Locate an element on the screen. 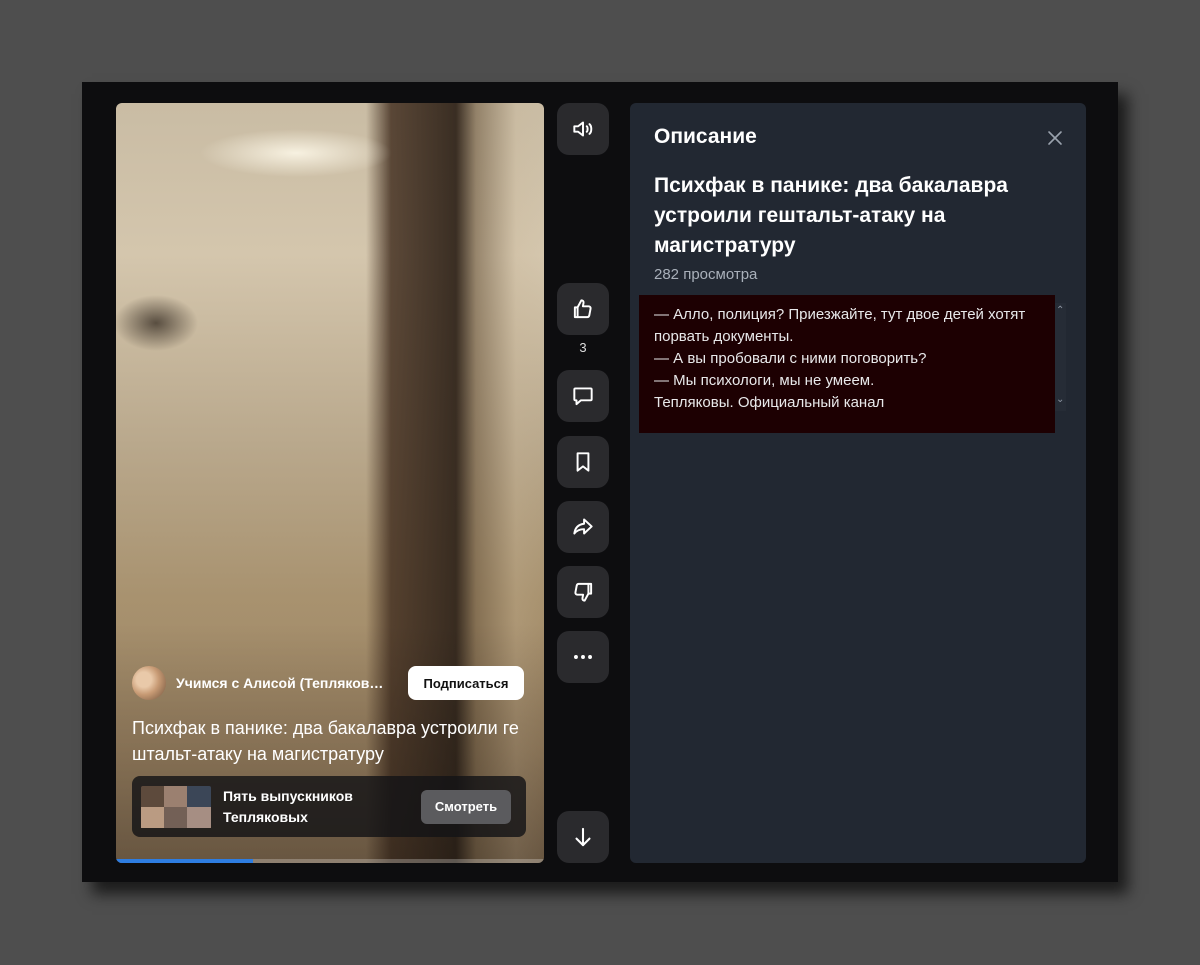  like-count: 3 is located at coordinates (583, 347).